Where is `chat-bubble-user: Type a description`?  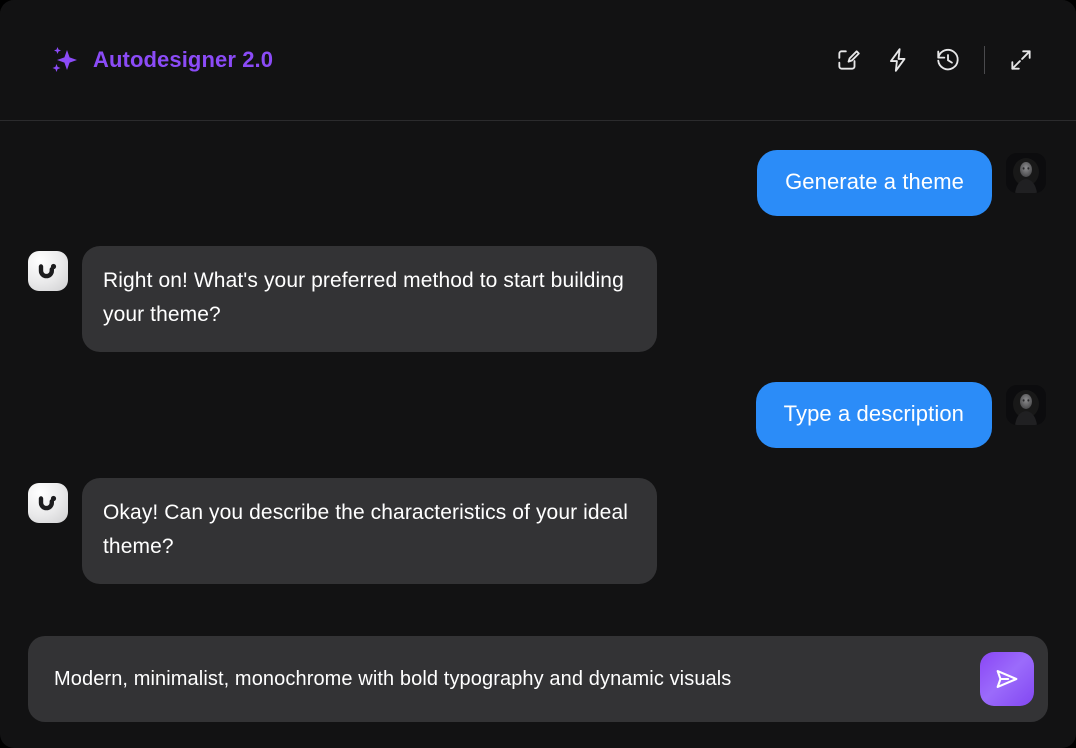
chat-bubble-user: Type a description is located at coordinates (873, 415).